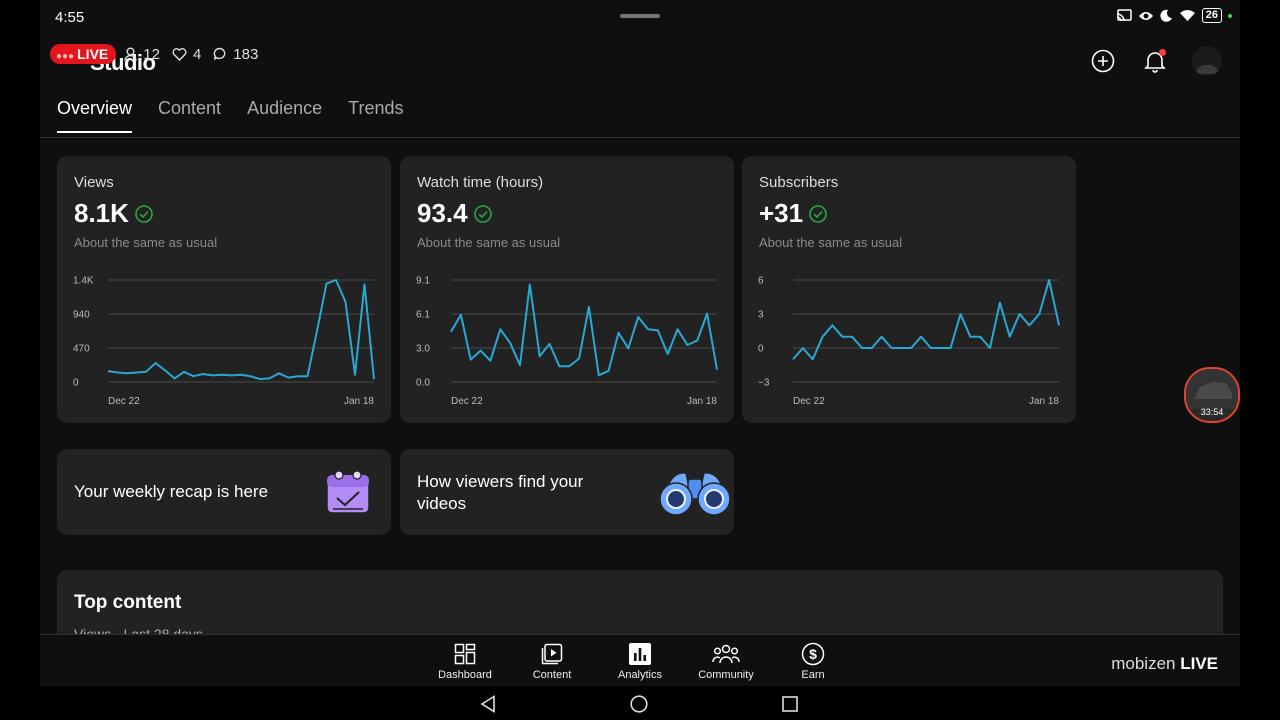 The image size is (1280, 720). What do you see at coordinates (151, 54) in the screenshot?
I see `viewers-count: 12` at bounding box center [151, 54].